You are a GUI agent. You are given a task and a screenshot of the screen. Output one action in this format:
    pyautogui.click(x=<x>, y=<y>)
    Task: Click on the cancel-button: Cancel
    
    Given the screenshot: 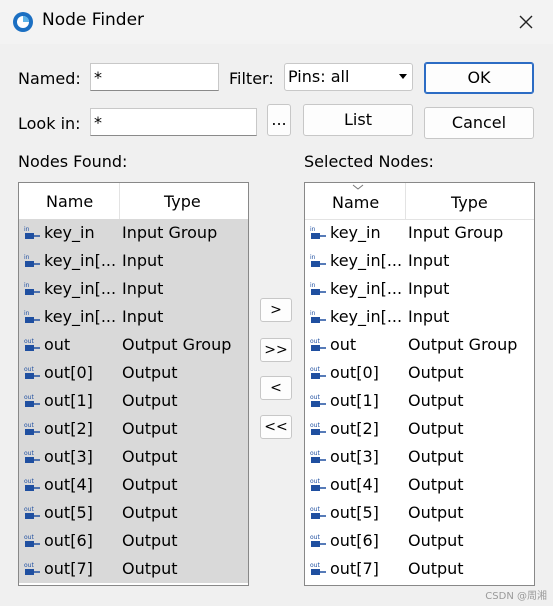 What is the action you would take?
    pyautogui.click(x=479, y=123)
    